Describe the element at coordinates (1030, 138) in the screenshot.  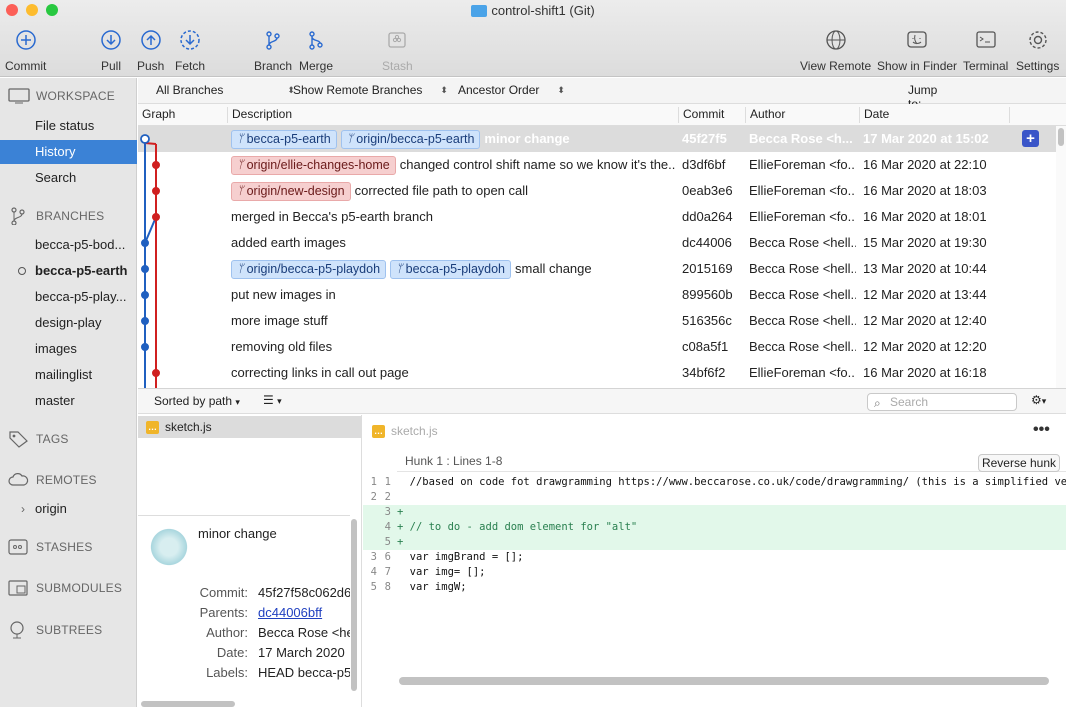
I see `add-icon: +` at that location.